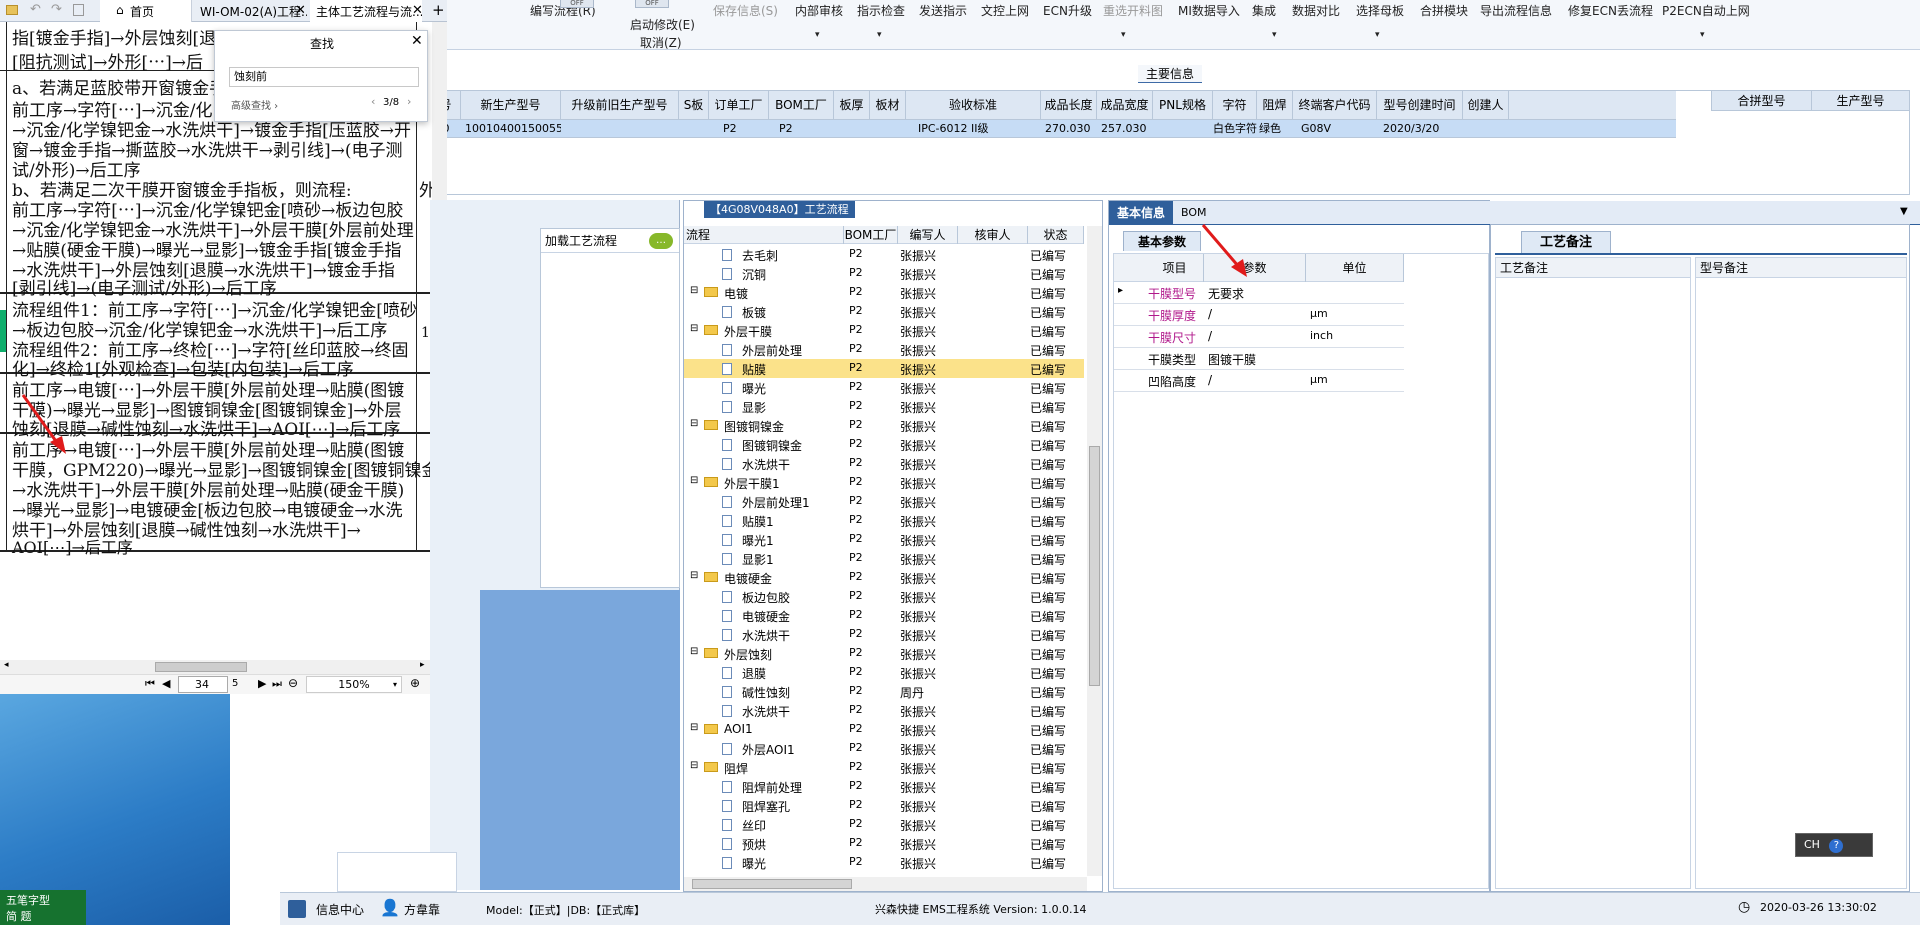 The height and width of the screenshot is (925, 1920). Describe the element at coordinates (203, 684) in the screenshot. I see `page-number-input: 34` at that location.